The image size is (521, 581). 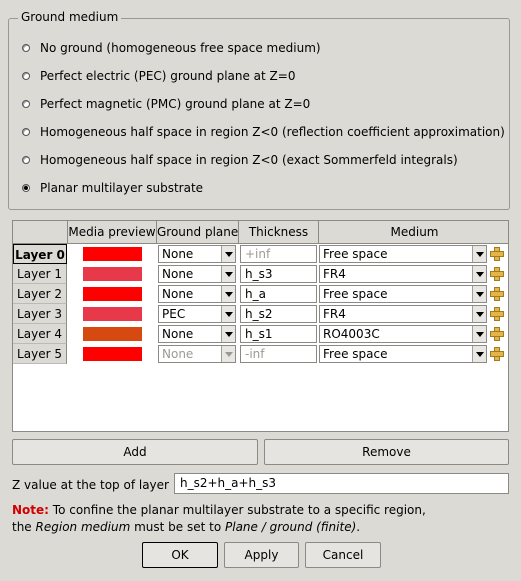 I want to click on apply-button: Apply, so click(x=261, y=555).